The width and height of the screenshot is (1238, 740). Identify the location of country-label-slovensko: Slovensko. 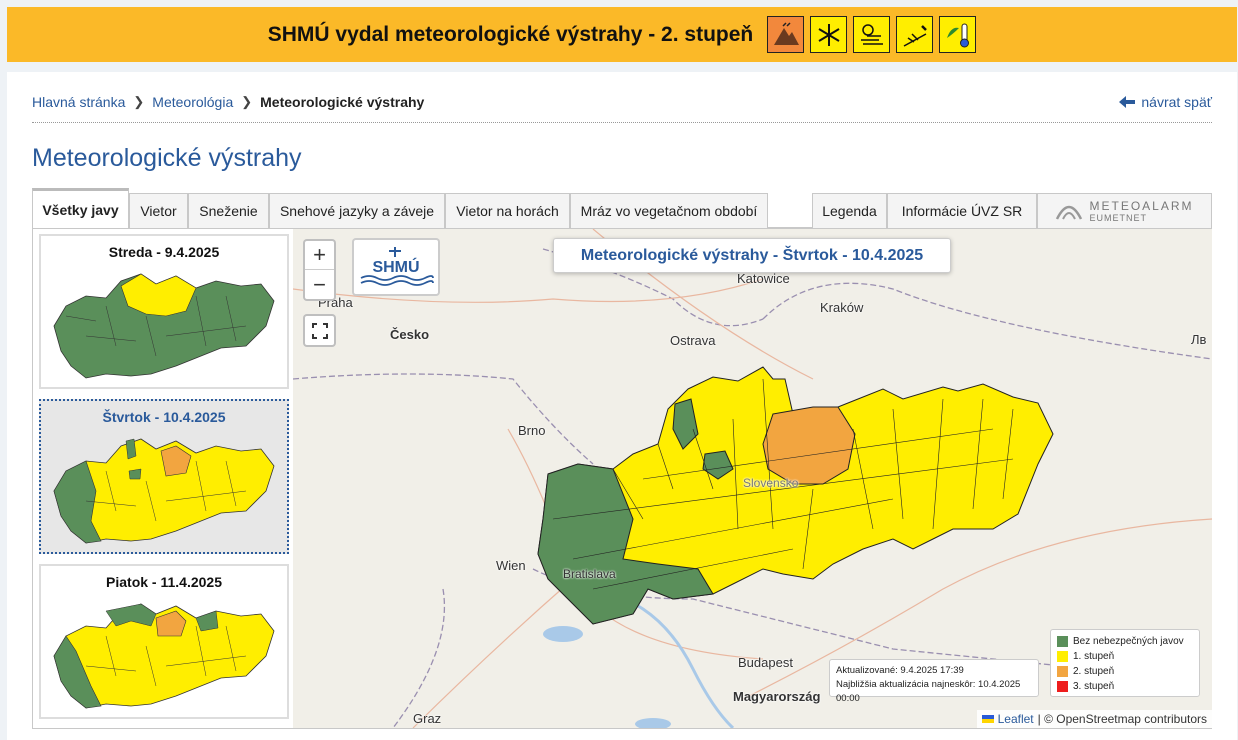
(771, 483).